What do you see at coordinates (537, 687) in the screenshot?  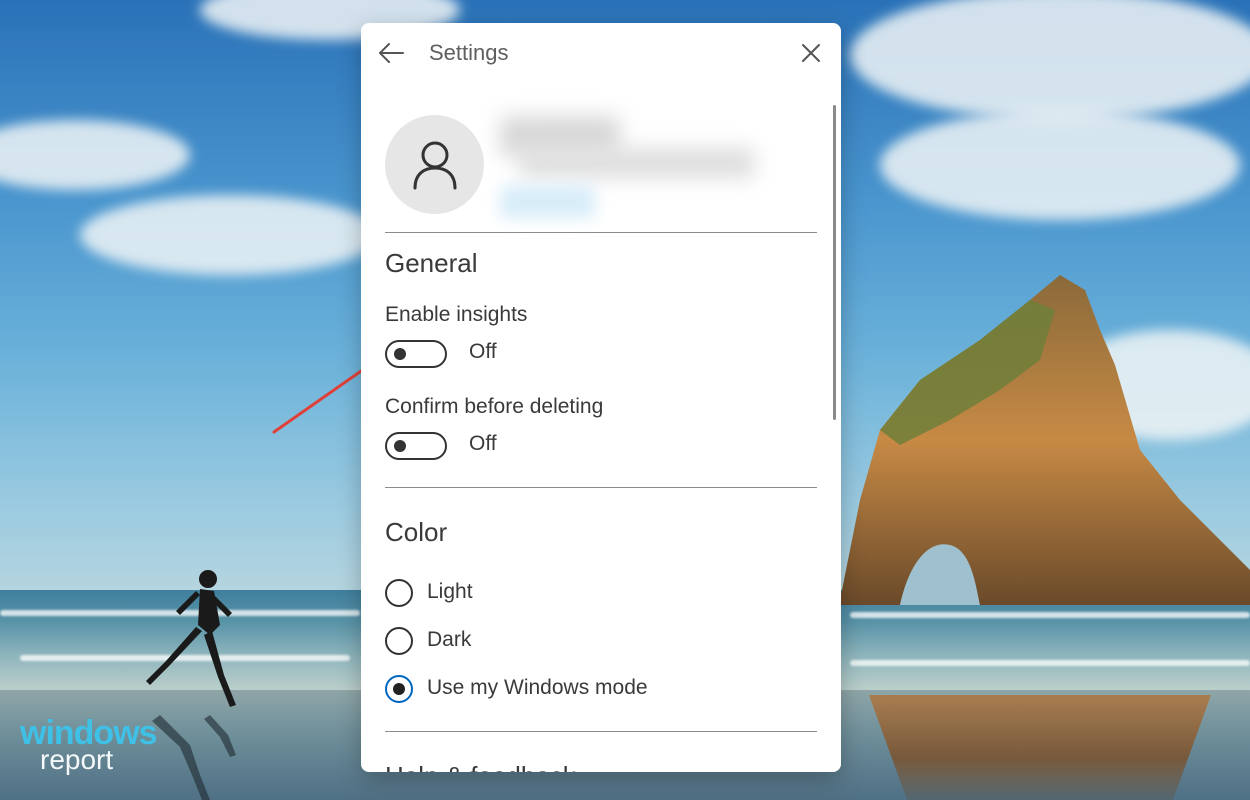 I see `radio-label-windows-mode: Use my Windows mode` at bounding box center [537, 687].